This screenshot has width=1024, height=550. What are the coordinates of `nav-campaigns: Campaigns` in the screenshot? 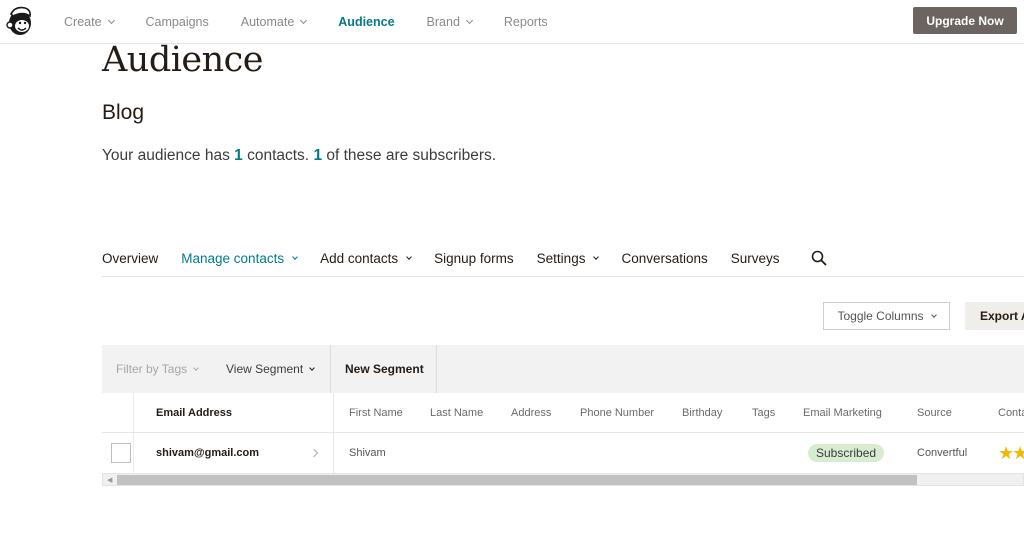 It's located at (177, 22).